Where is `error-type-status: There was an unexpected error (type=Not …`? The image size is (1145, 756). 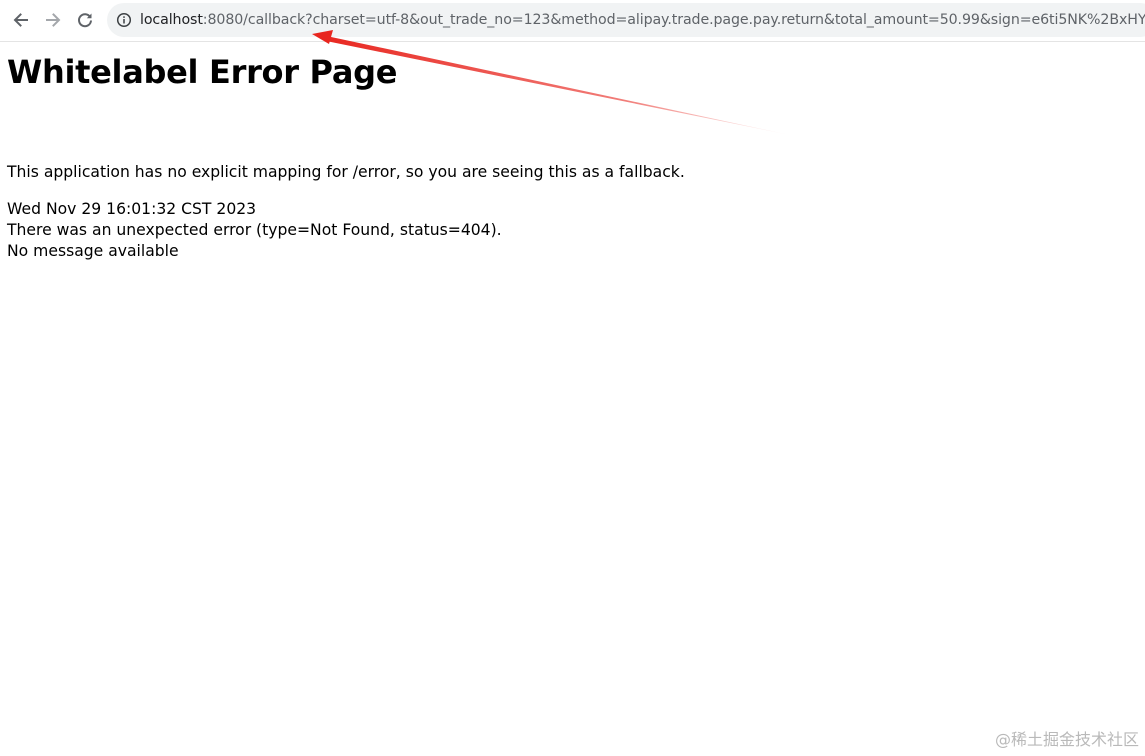
error-type-status: There was an unexpected error (type=Not … is located at coordinates (254, 230).